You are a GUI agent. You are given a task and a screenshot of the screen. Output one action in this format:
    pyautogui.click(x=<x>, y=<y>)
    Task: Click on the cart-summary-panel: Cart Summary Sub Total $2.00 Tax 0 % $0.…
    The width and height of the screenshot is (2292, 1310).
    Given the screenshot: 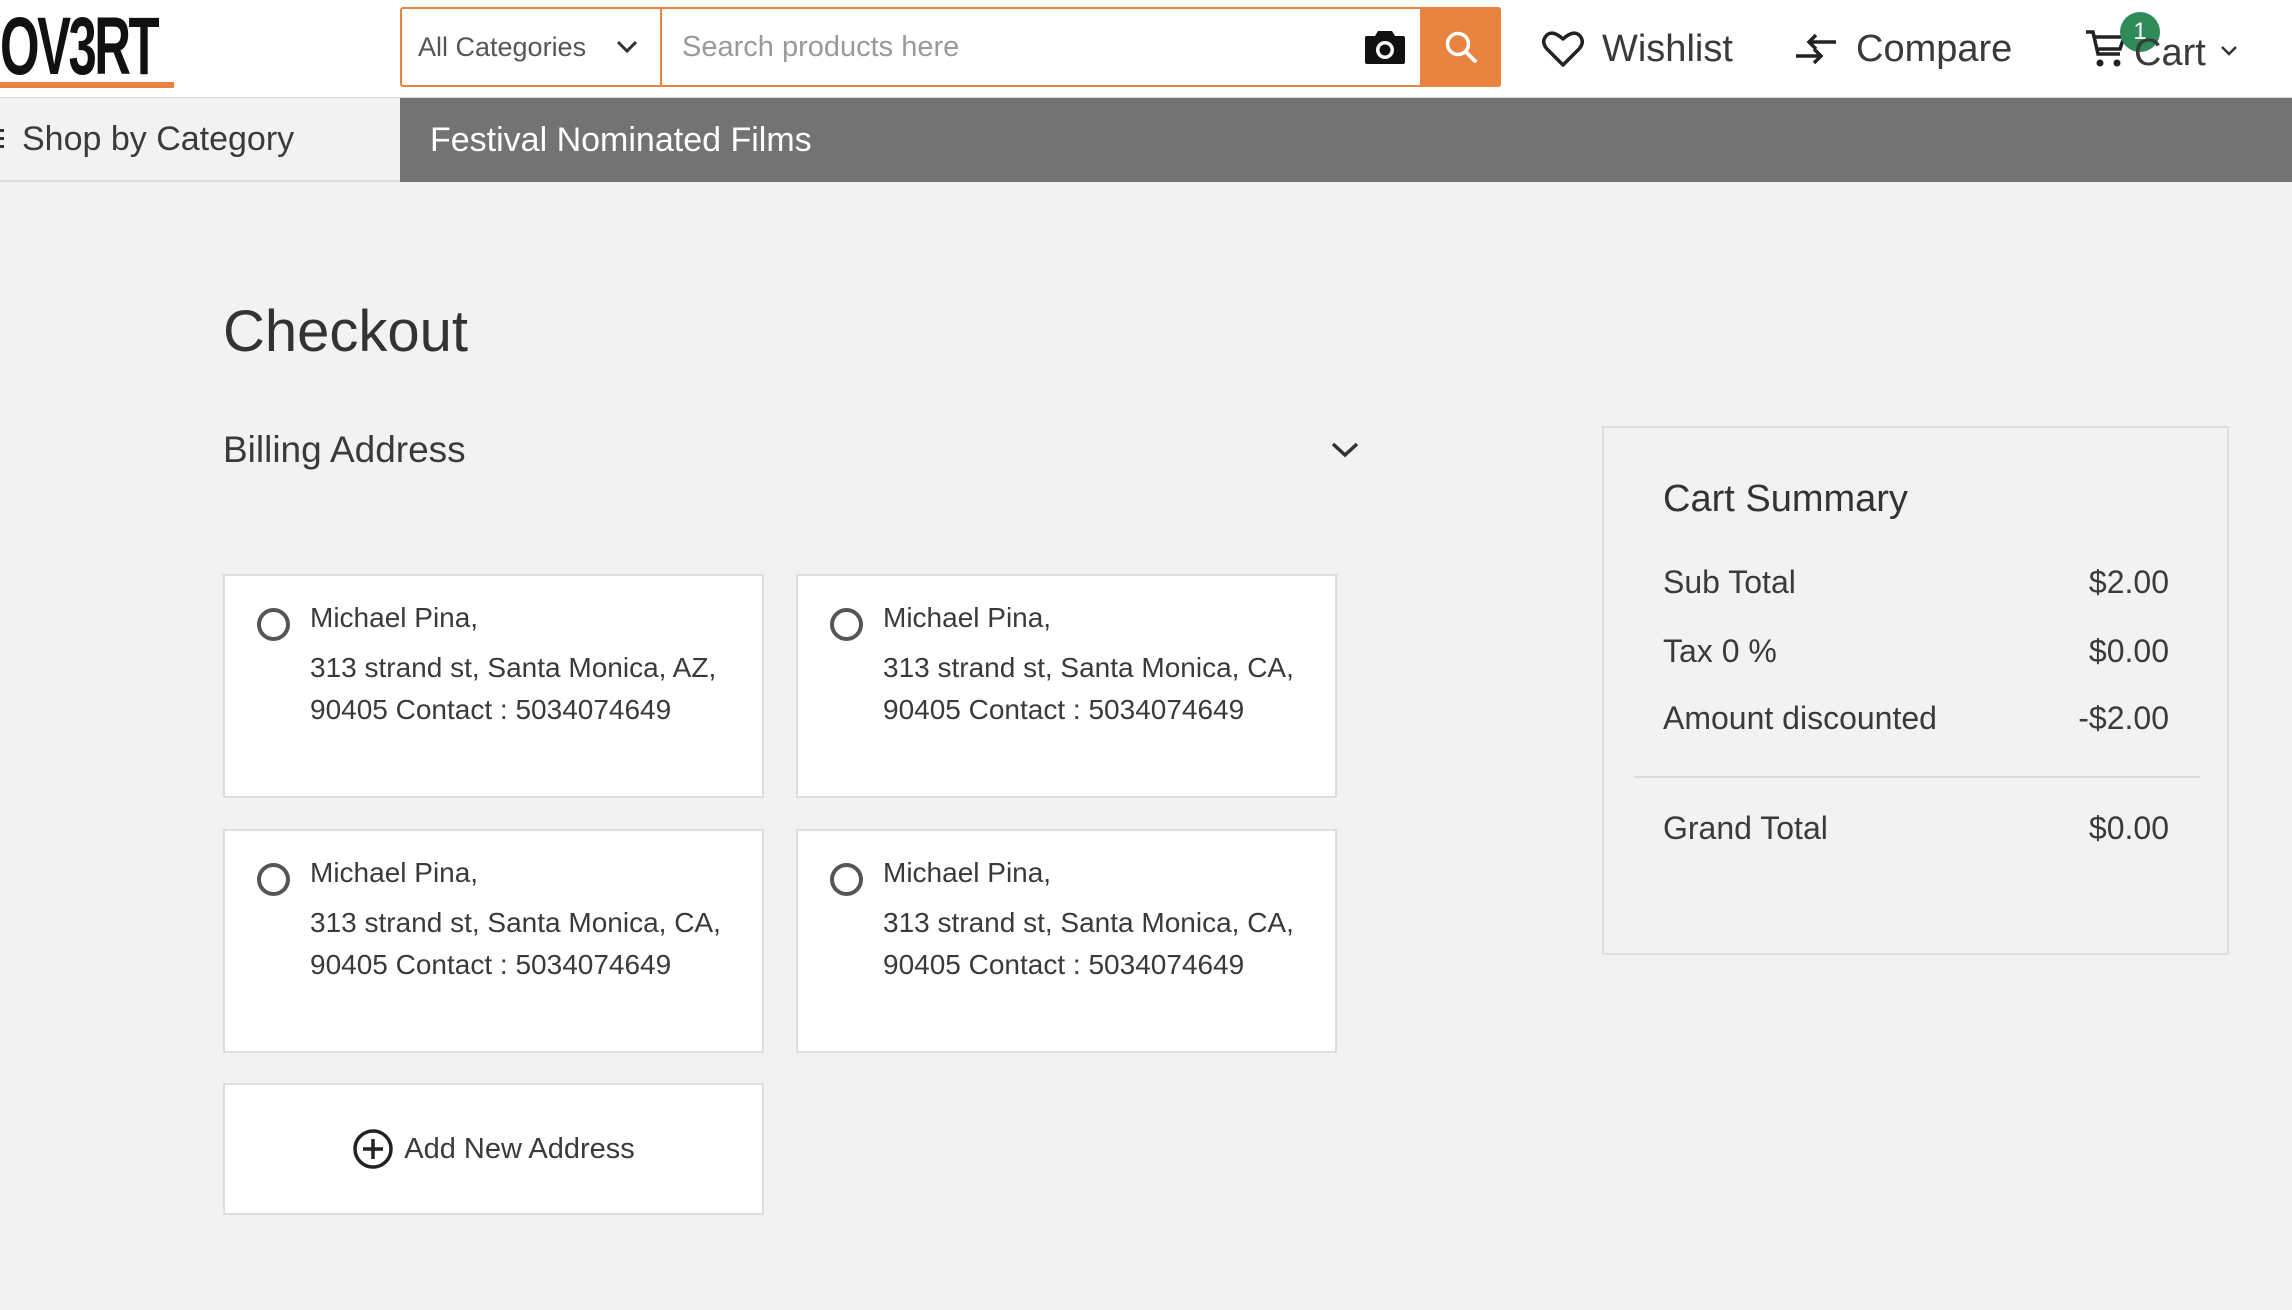 What is the action you would take?
    pyautogui.click(x=1915, y=690)
    